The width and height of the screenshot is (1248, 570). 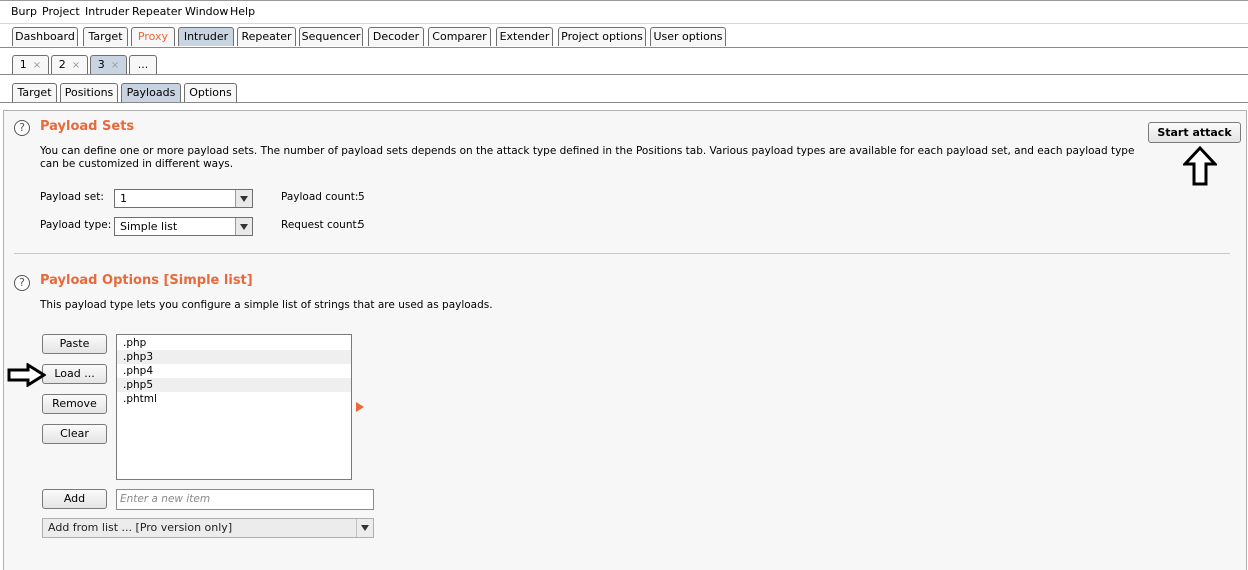 What do you see at coordinates (74, 404) in the screenshot?
I see `remove-button: Remove` at bounding box center [74, 404].